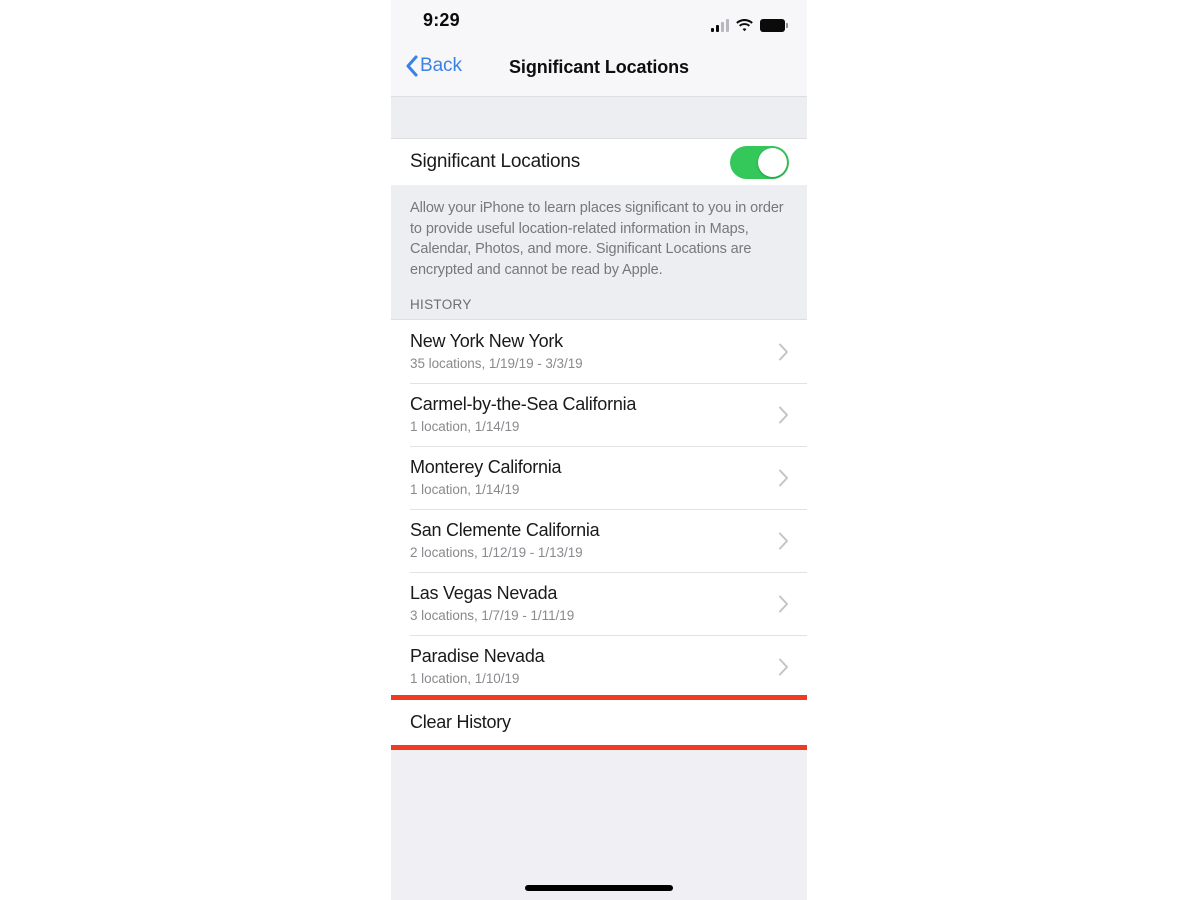 The width and height of the screenshot is (1200, 900). I want to click on list-item-title: New York New York, so click(486, 341).